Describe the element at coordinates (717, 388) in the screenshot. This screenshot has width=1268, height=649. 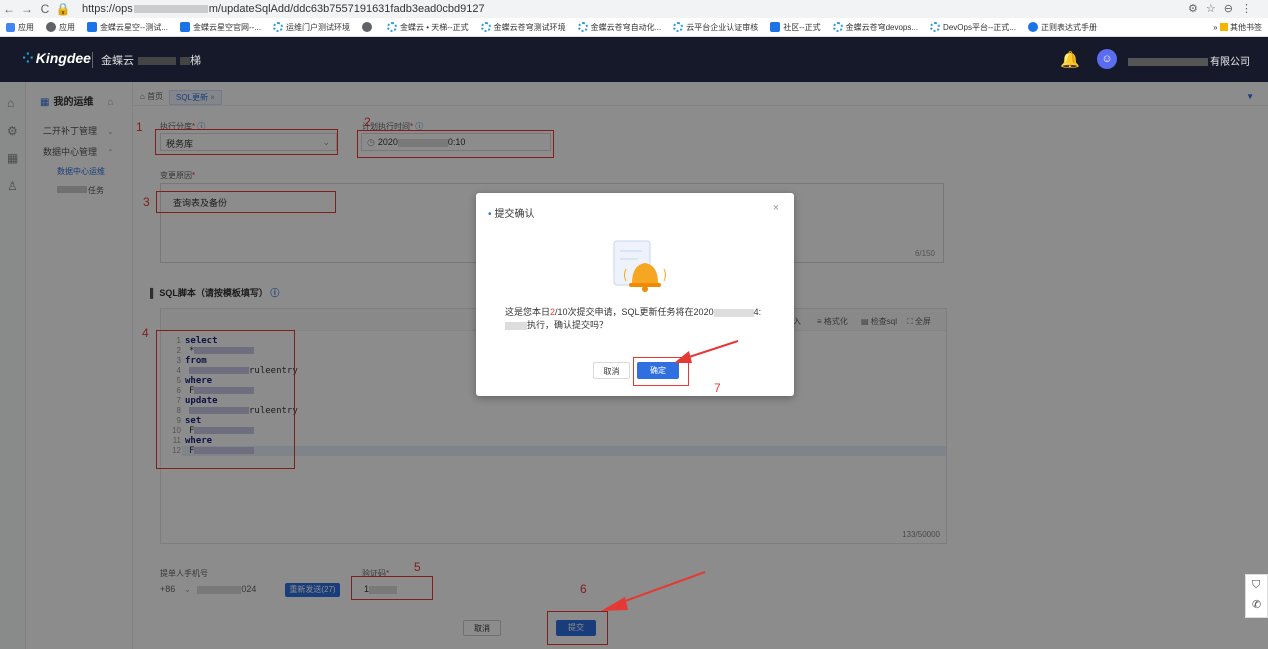
I see `annotation-7: 7` at that location.